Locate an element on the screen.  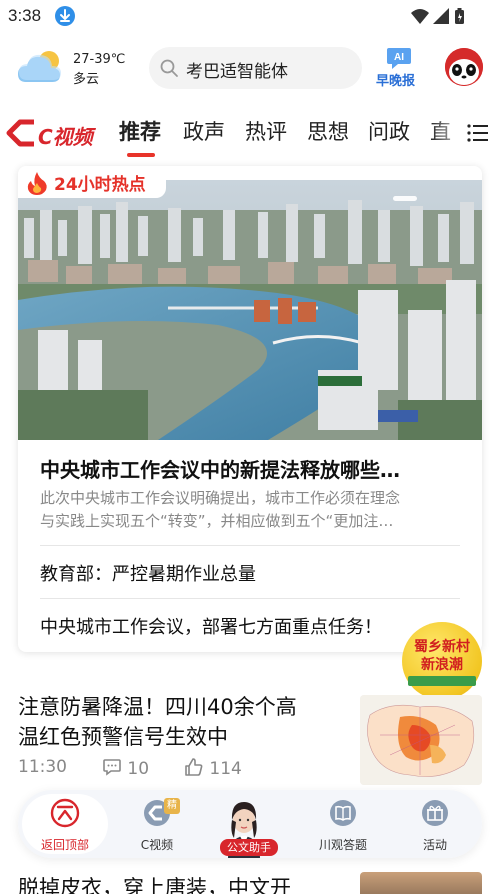
like-count: 114 is located at coordinates (213, 768).